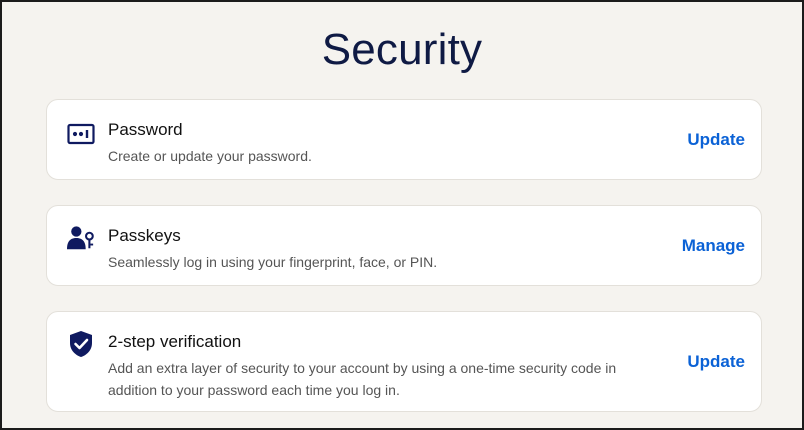 The width and height of the screenshot is (804, 430). Describe the element at coordinates (402, 49) in the screenshot. I see `page-title: Security` at that location.